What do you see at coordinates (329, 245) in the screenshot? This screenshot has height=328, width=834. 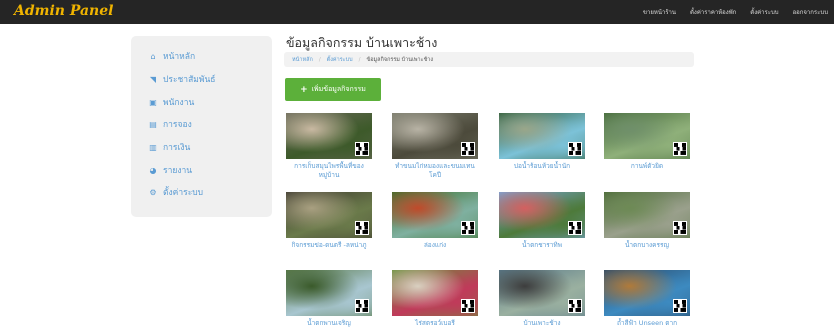 I see `activity-caption: กิจกรรมข่อ-ดนตรี -ลหน่าภู` at bounding box center [329, 245].